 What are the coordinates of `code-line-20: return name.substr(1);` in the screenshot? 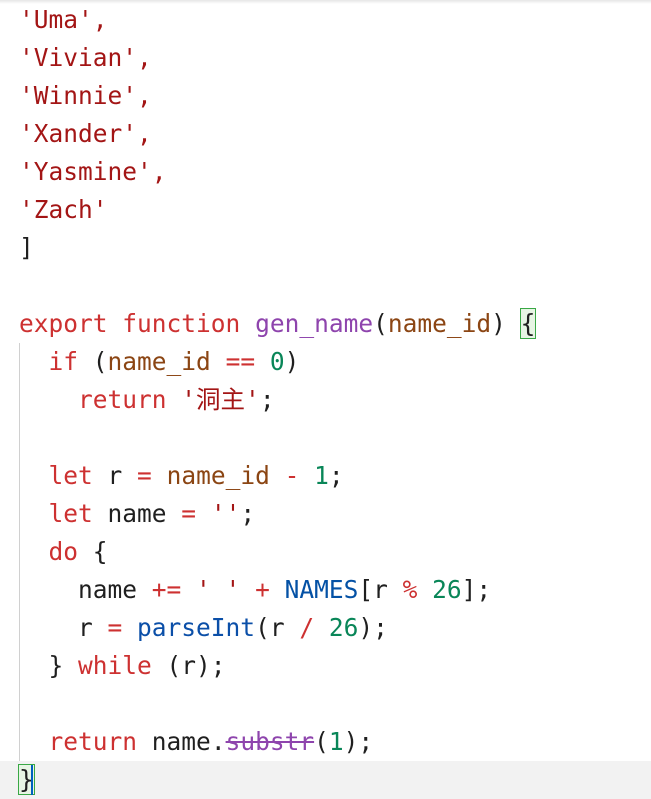 It's located at (196, 742).